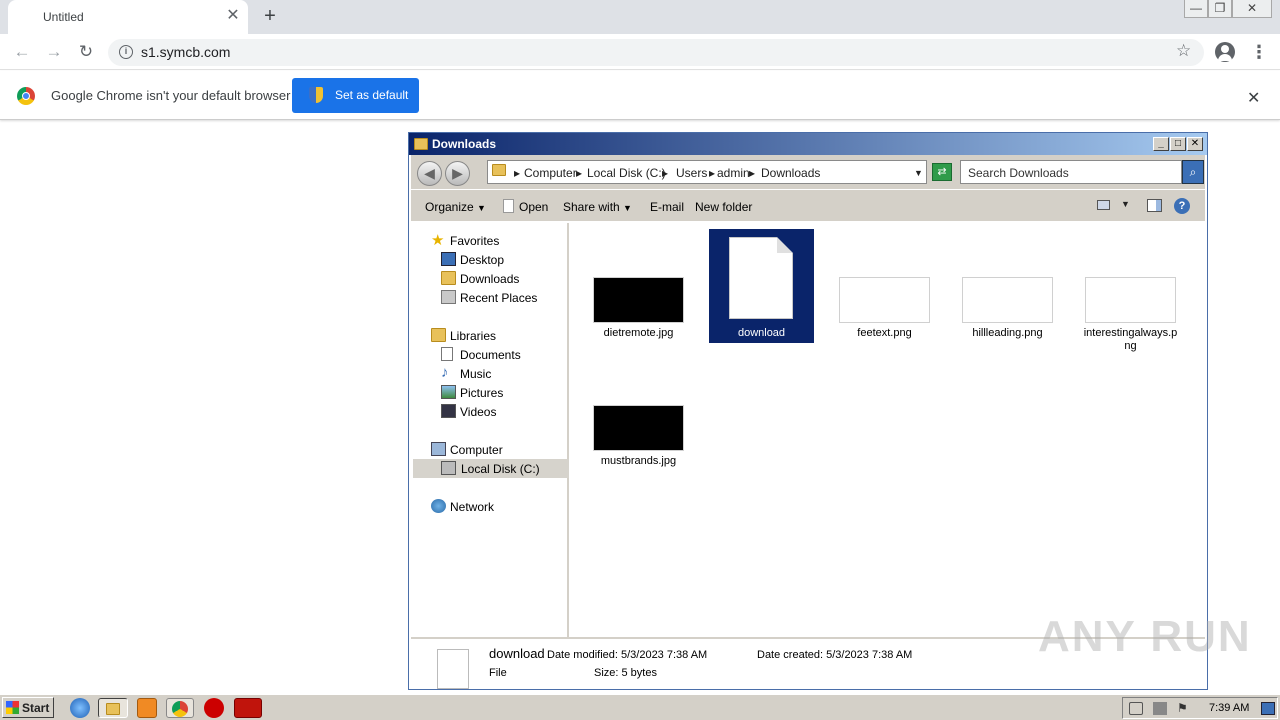  Describe the element at coordinates (500, 469) in the screenshot. I see `nav-local-disk-label: Local Disk (C:)` at that location.